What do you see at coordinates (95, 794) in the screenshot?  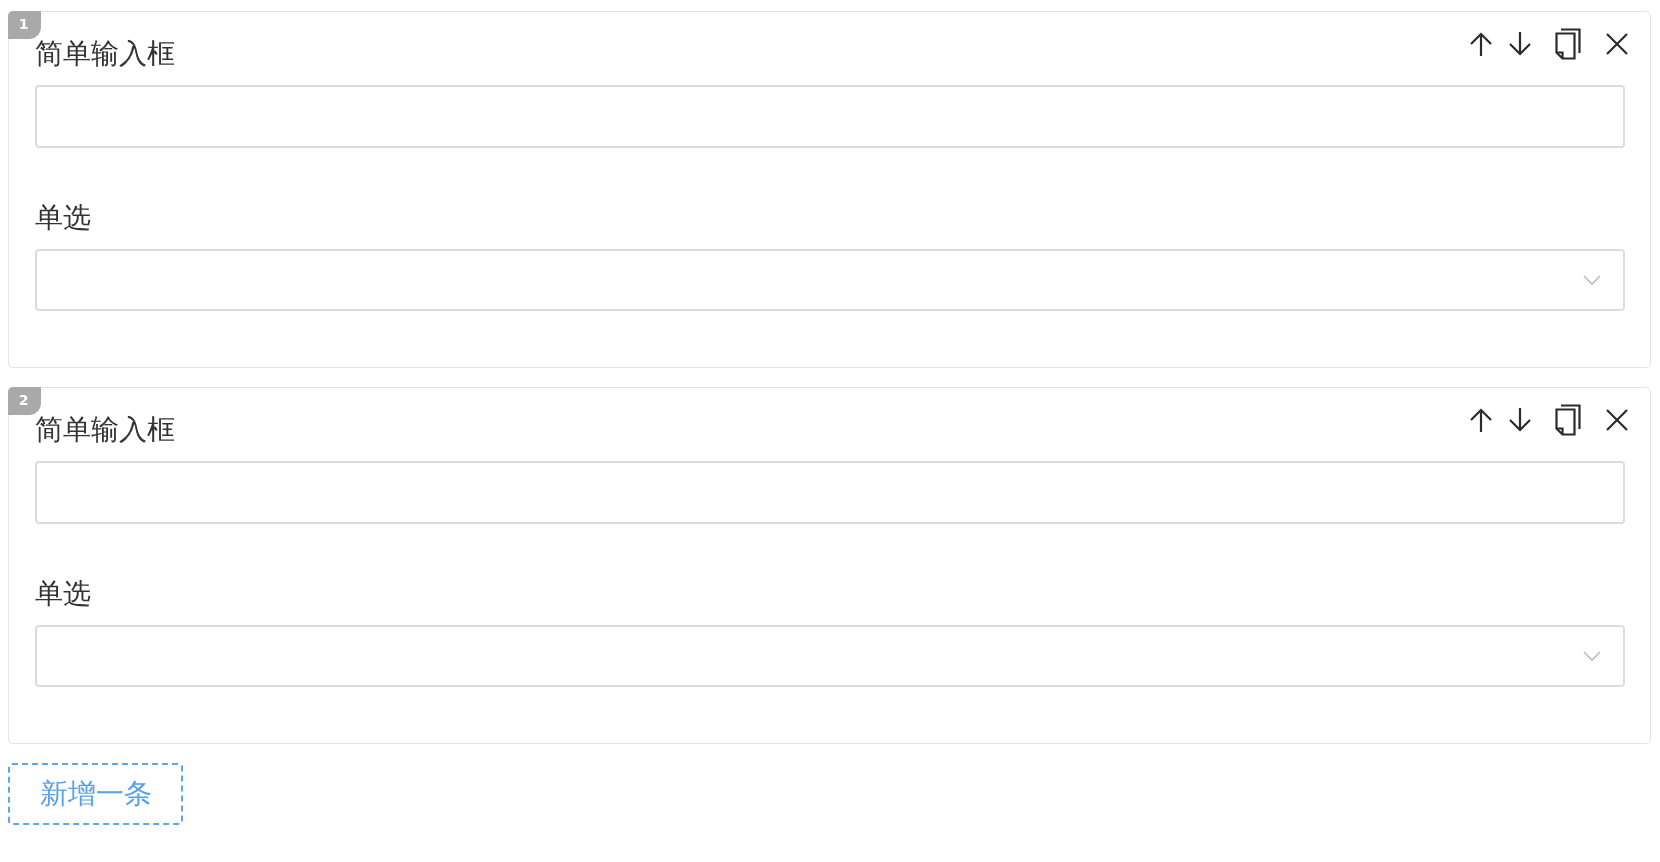 I see `add-item-button: 新增一条` at bounding box center [95, 794].